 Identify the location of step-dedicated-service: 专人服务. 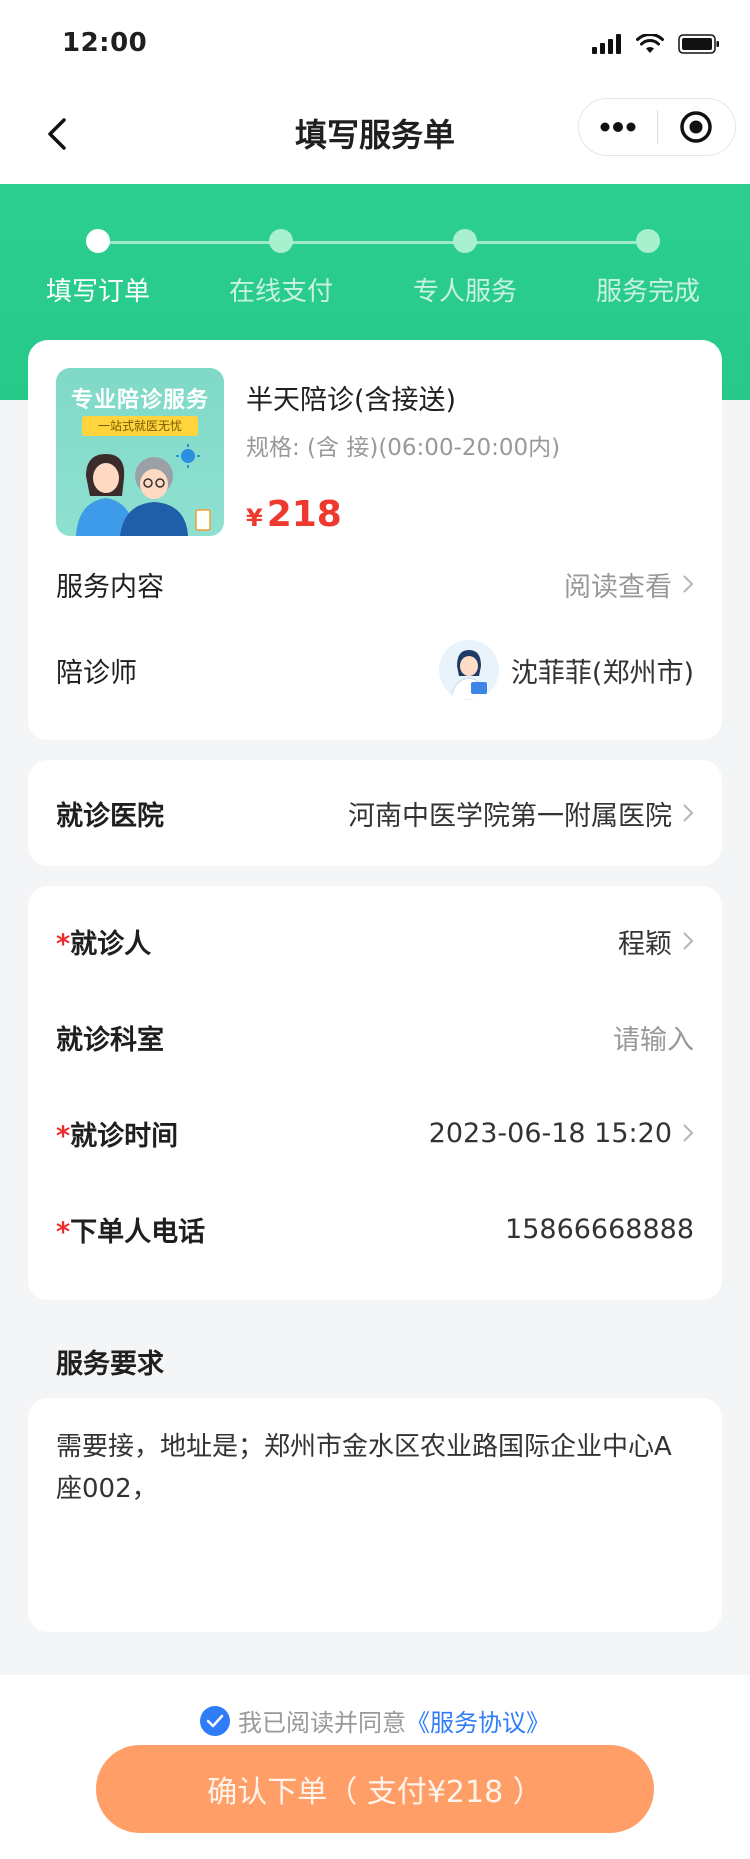
(465, 268).